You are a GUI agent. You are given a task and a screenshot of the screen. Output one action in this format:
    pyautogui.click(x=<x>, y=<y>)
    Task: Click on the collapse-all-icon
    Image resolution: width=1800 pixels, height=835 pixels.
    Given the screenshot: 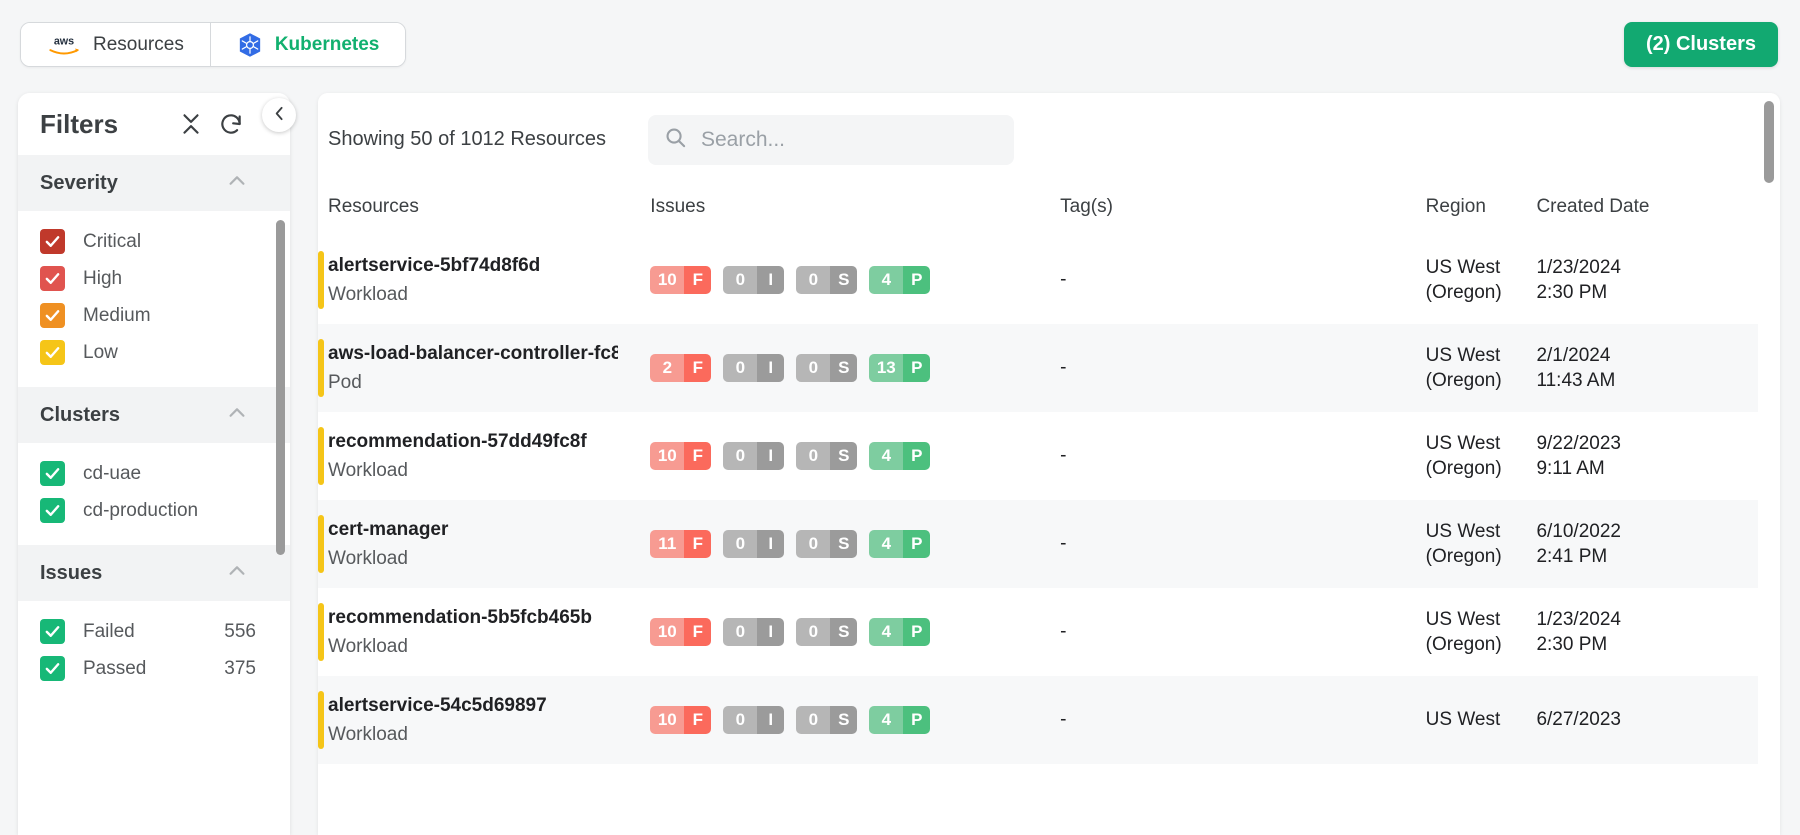 What is the action you would take?
    pyautogui.click(x=191, y=124)
    